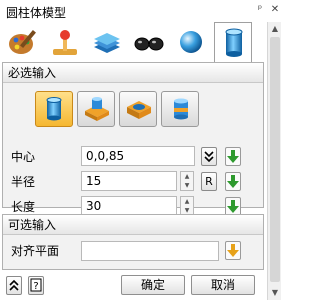  I want to click on cancel-button: 取消, so click(223, 285).